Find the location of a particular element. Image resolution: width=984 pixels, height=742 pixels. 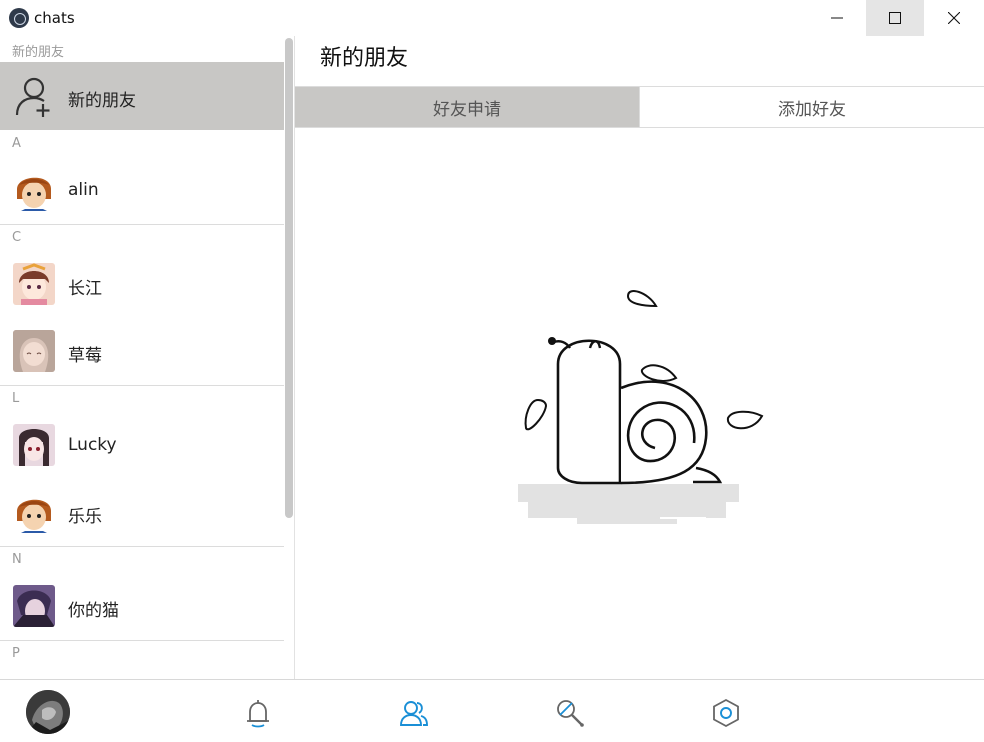

contact-name: 新的朋友 is located at coordinates (102, 101).